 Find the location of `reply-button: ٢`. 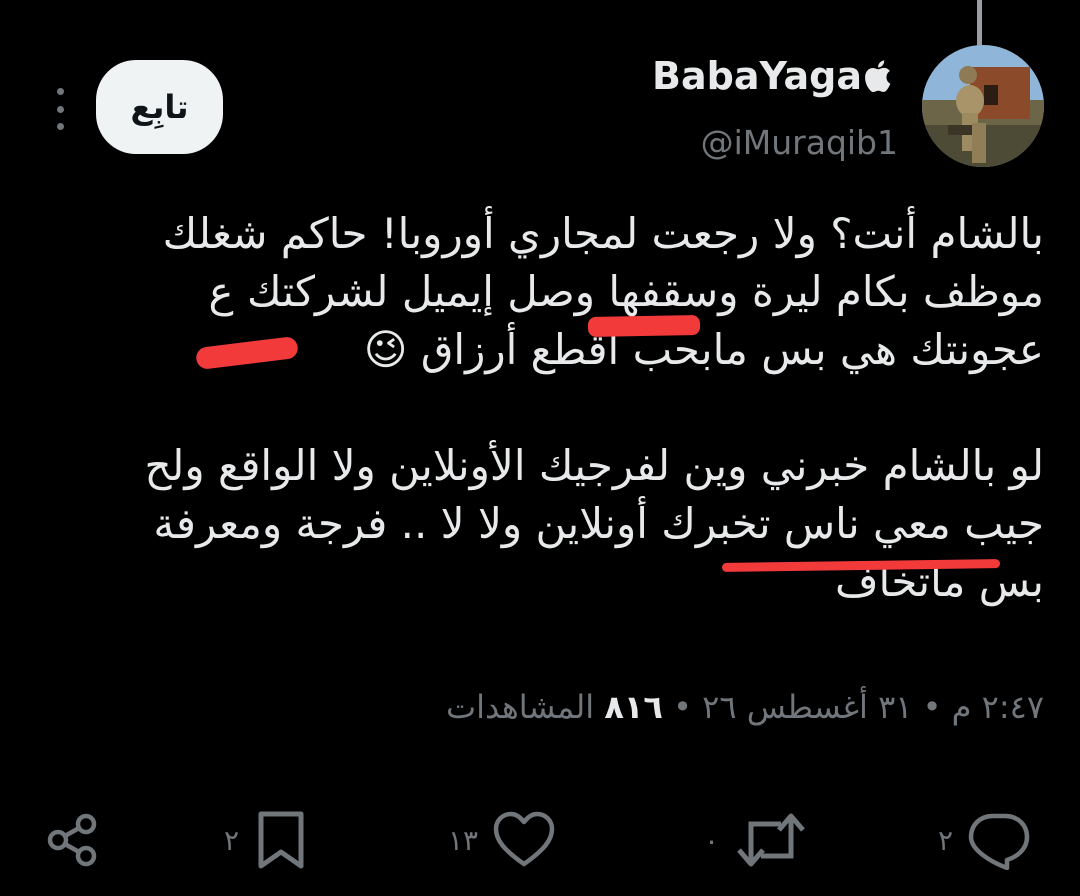

reply-button: ٢ is located at coordinates (984, 840).